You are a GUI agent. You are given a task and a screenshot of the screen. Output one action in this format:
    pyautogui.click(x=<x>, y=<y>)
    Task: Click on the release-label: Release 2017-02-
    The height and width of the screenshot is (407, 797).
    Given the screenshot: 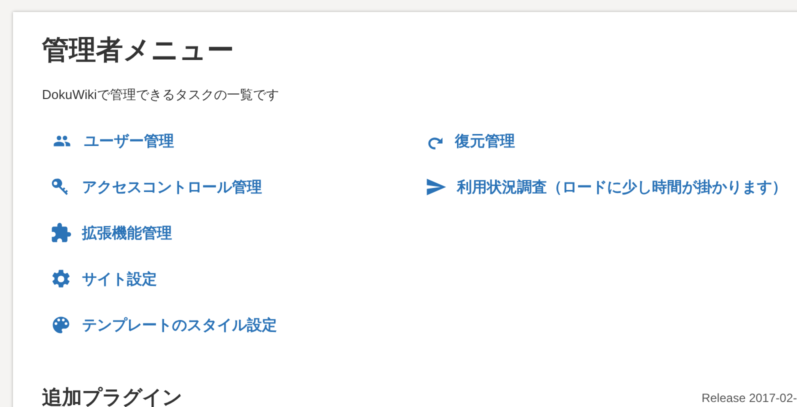 What is the action you would take?
    pyautogui.click(x=749, y=397)
    